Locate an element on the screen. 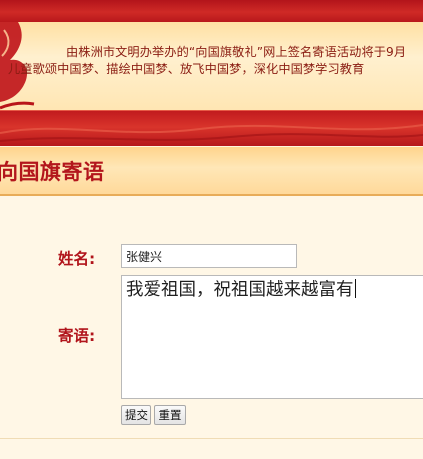 Image resolution: width=423 pixels, height=459 pixels. red-ribbon-divider is located at coordinates (211, 128).